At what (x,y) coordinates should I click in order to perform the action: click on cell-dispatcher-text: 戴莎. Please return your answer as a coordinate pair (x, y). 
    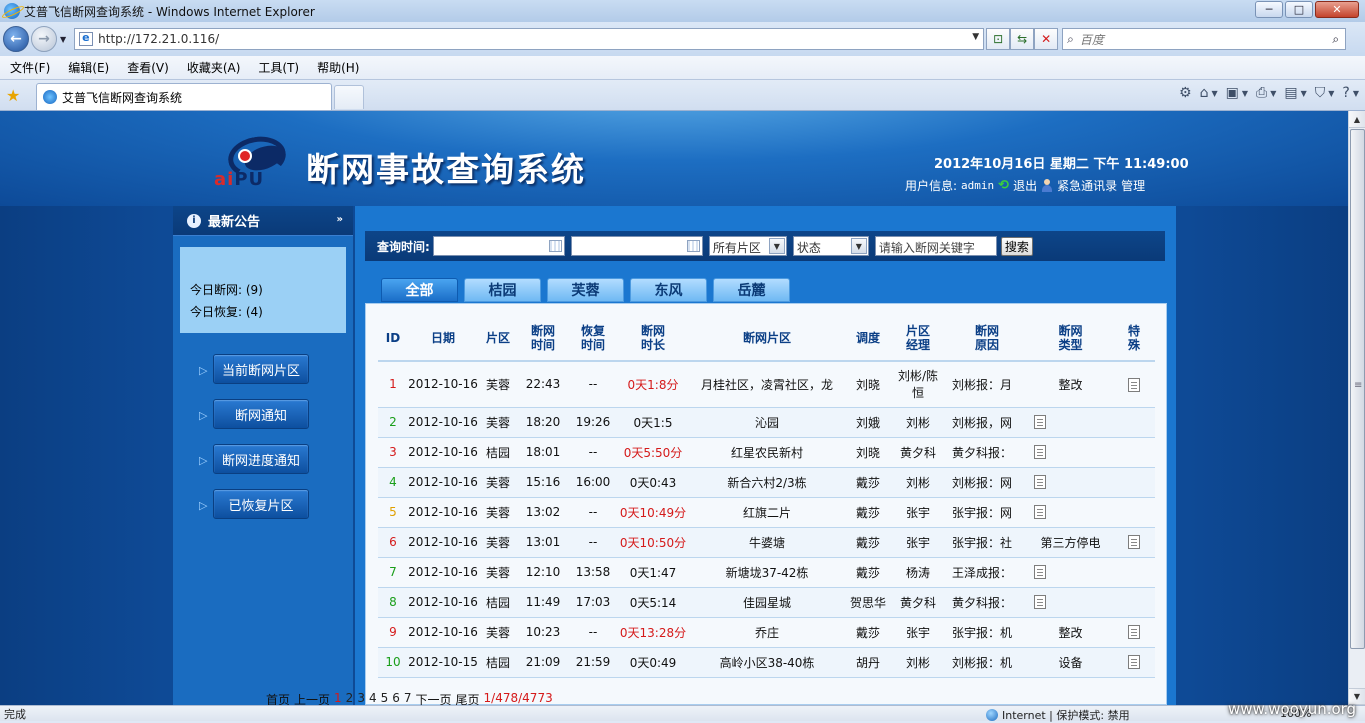
    Looking at the image, I should click on (867, 512).